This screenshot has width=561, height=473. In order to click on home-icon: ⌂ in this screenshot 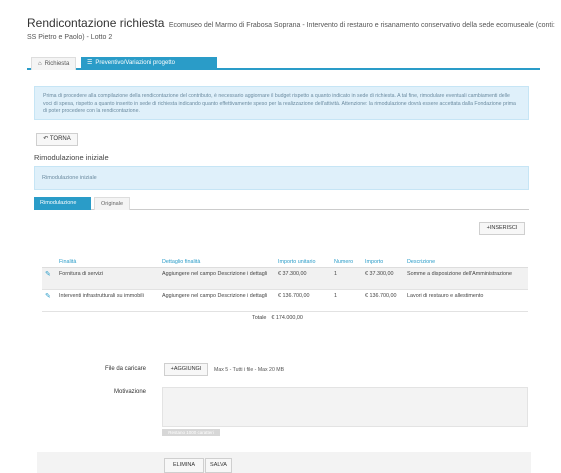, I will do `click(40, 64)`.